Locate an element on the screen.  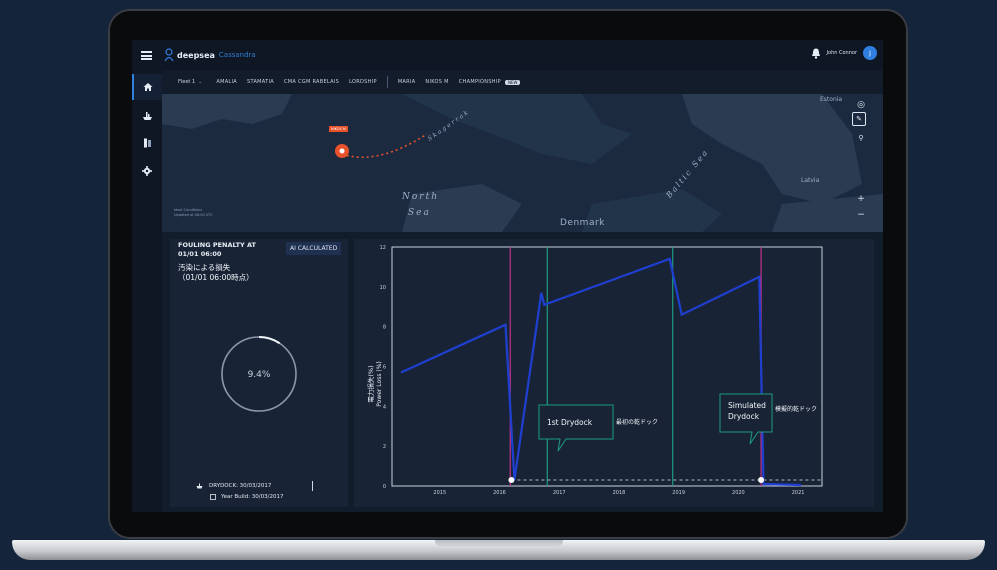
person-layer-icon: ⚲ is located at coordinates (861, 138).